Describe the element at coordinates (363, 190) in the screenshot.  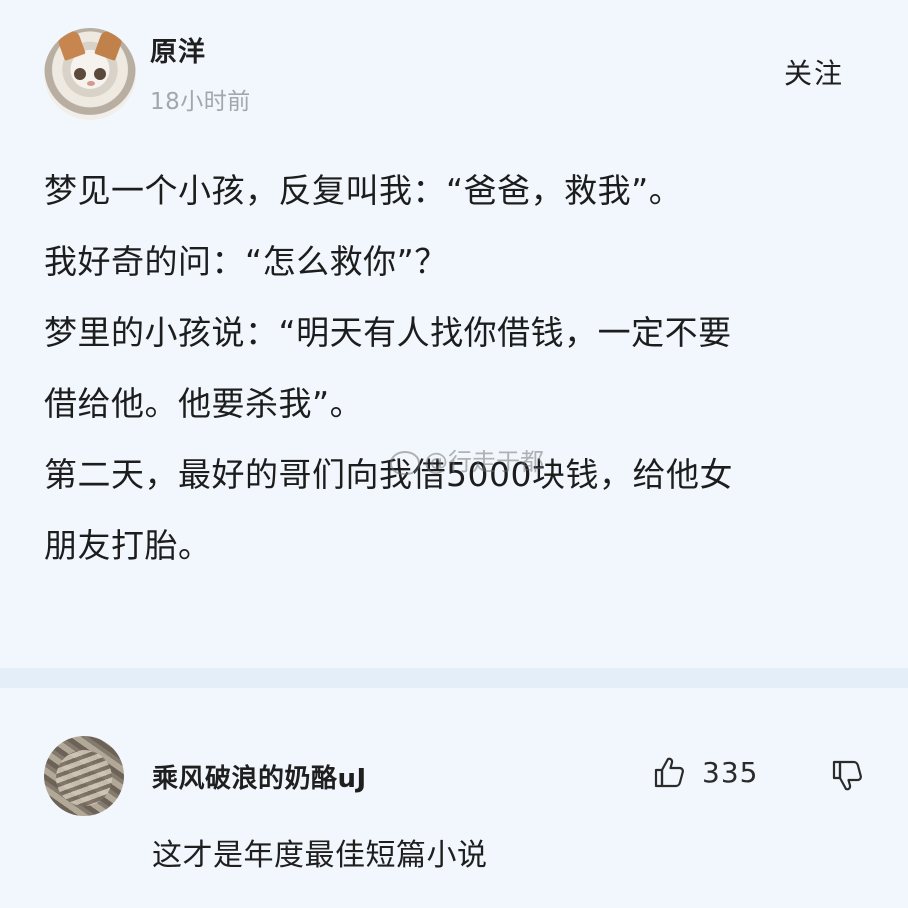
I see `post-line: 梦见一个小孩，反复叫我：“爸爸，救我”。` at that location.